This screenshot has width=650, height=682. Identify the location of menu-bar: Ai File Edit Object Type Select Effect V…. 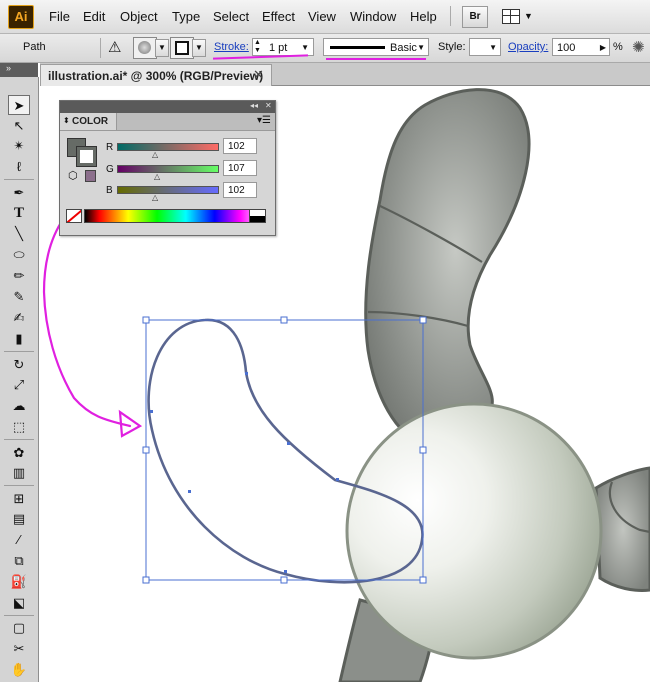
(325, 17).